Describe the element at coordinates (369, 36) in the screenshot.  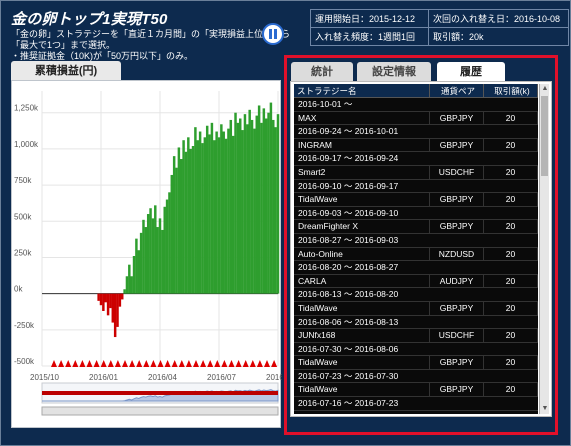
I see `switch-frequency: 入れ替え頻度：1週間1回` at that location.